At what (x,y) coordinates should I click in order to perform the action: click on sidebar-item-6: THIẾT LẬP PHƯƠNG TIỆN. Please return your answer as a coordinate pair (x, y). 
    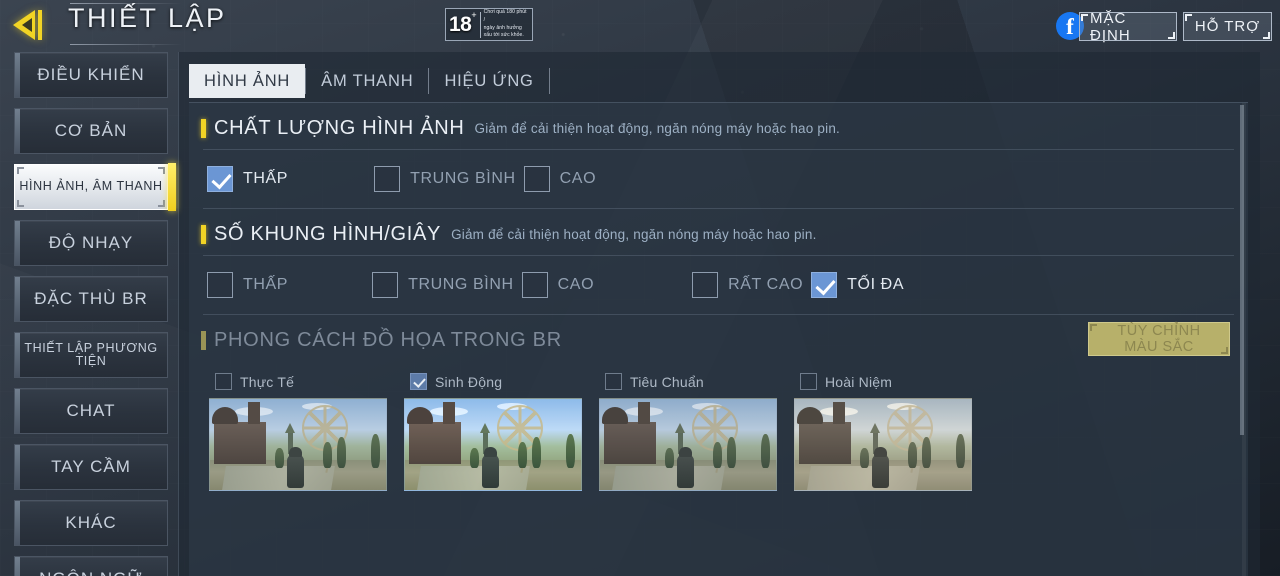
    Looking at the image, I should click on (91, 355).